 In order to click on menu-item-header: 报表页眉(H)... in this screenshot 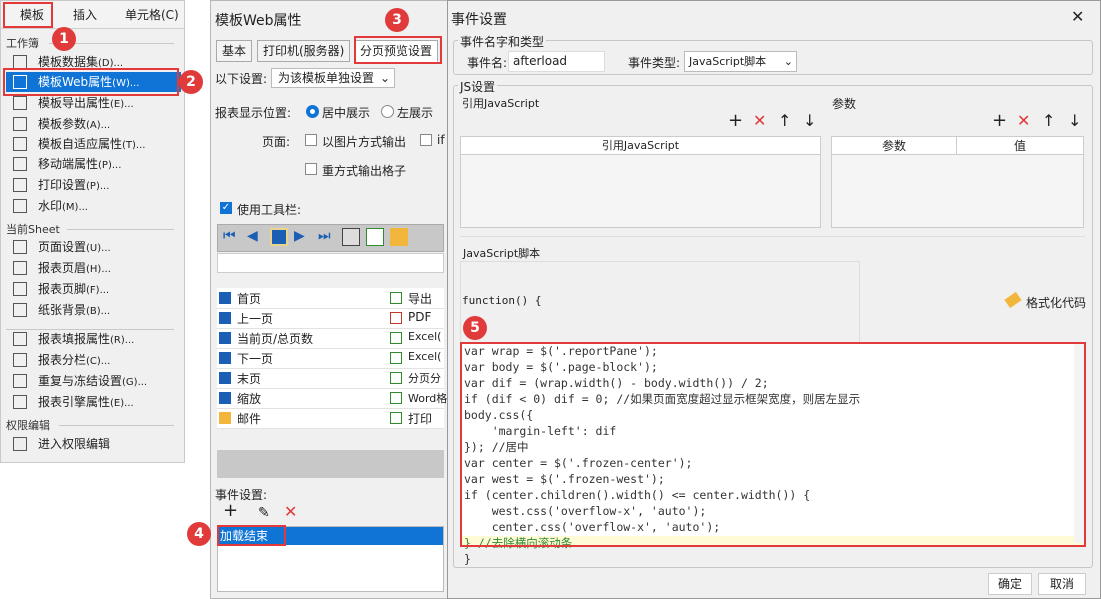, I will do `click(93, 268)`.